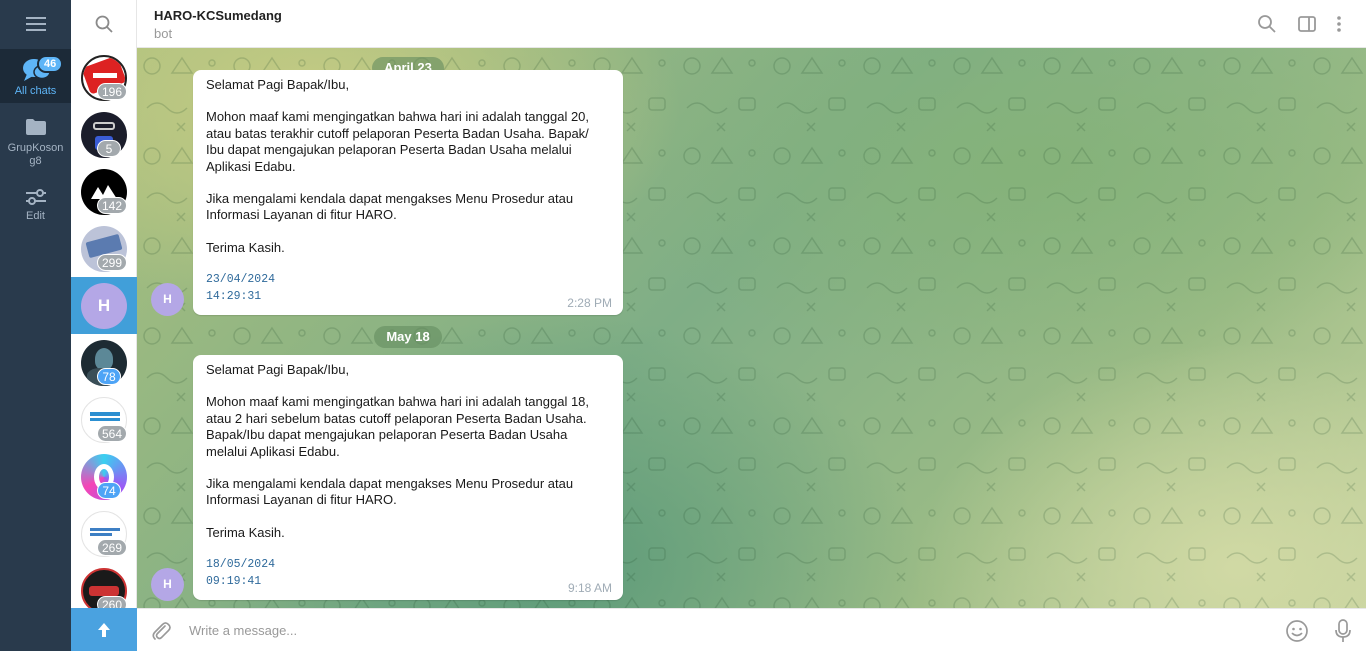 This screenshot has height=651, width=1366. Describe the element at coordinates (104, 191) in the screenshot. I see `chat-item: 142` at that location.